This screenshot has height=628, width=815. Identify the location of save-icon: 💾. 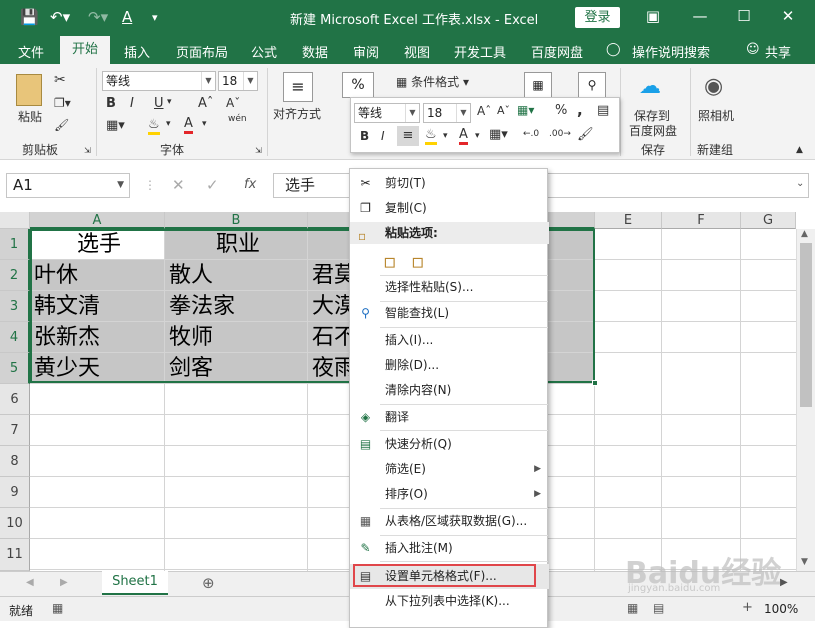
(29, 17).